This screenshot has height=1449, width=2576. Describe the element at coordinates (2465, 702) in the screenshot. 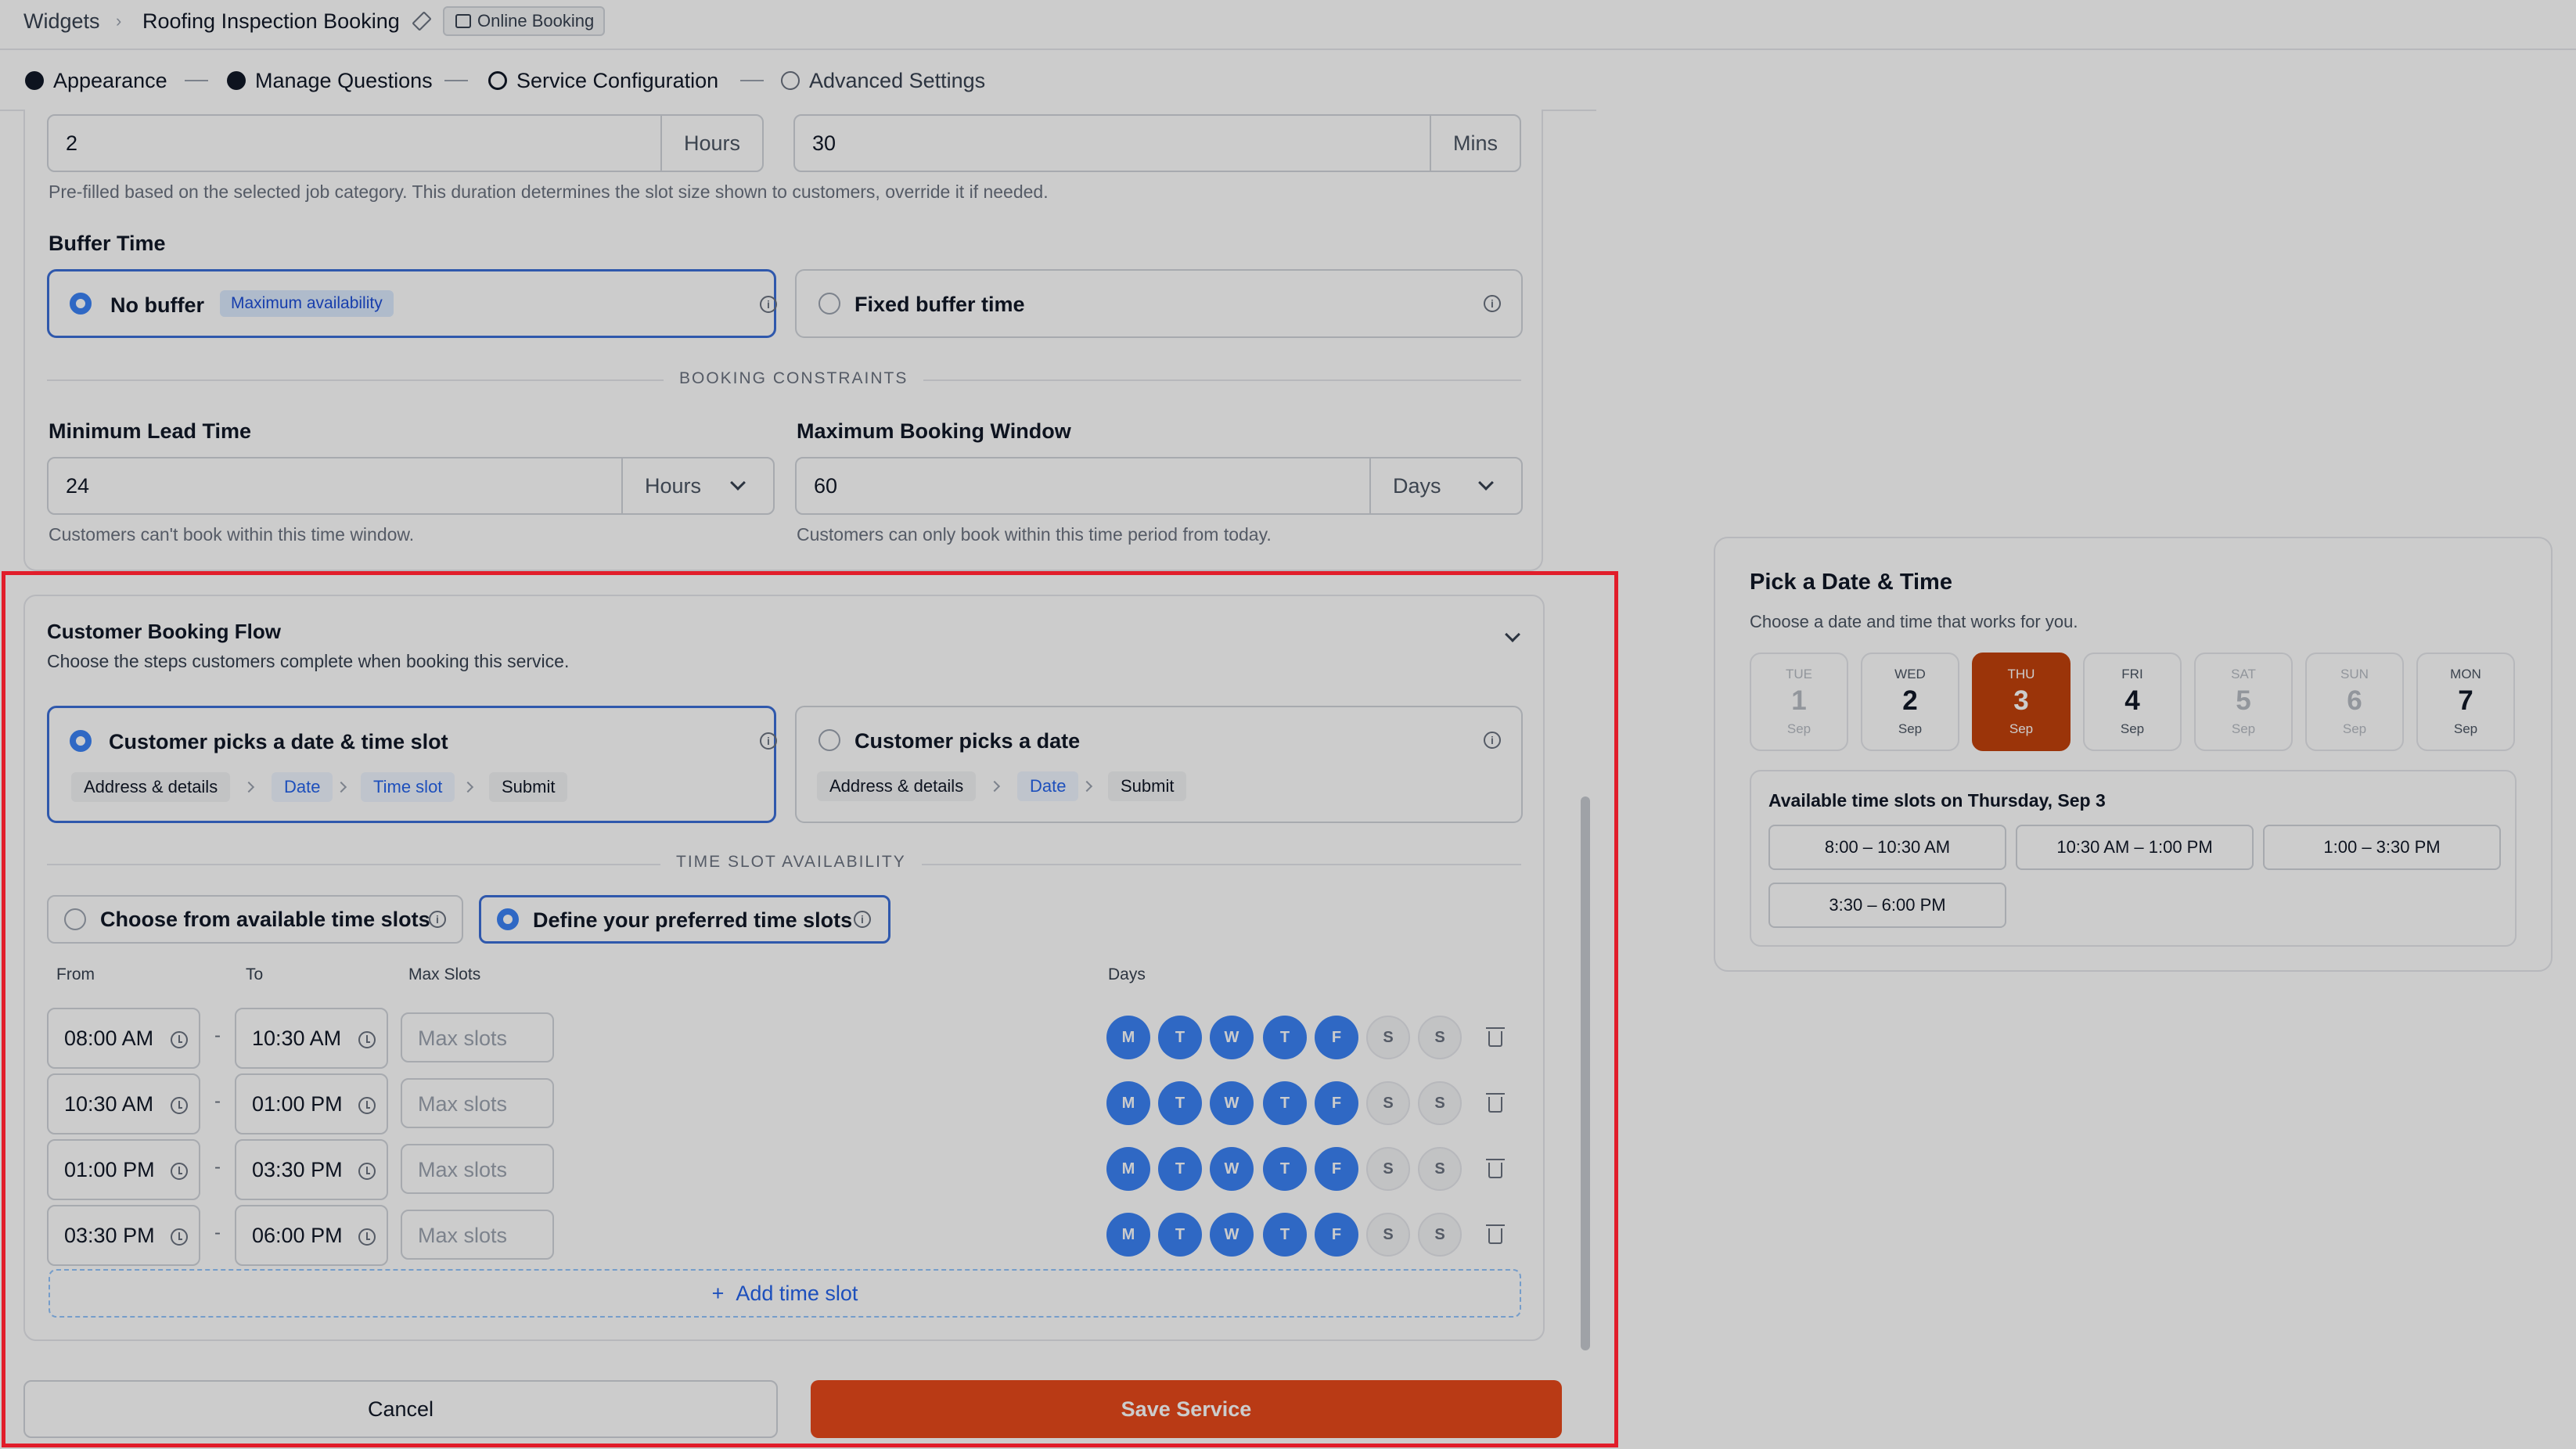

I see `date-cell-mon: MON 7 Sep` at that location.